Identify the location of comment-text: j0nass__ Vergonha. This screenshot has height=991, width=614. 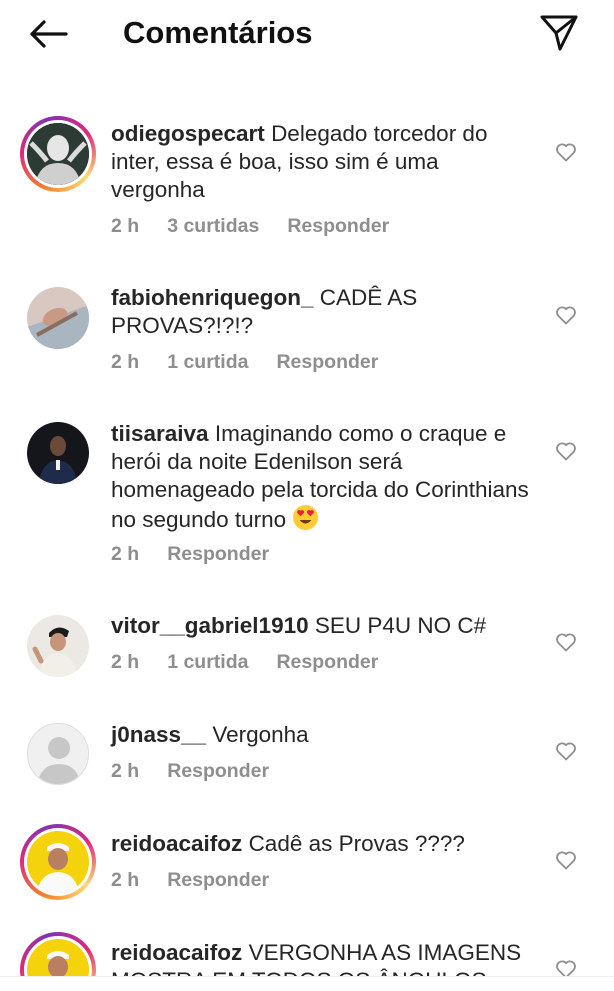
(321, 735).